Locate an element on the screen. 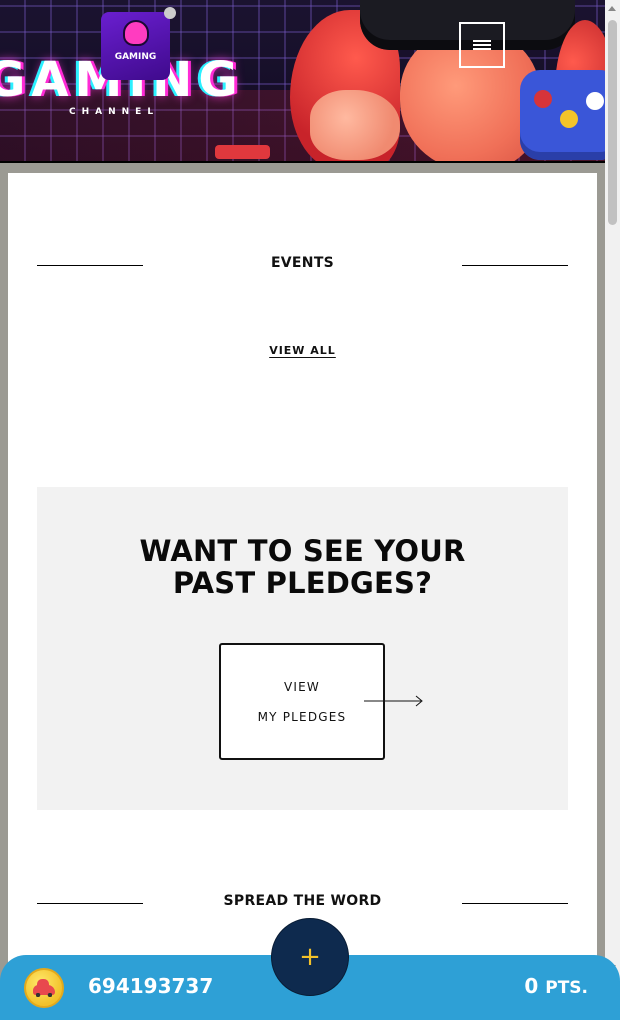  view-all-link: VIEW ALL is located at coordinates (302, 350).